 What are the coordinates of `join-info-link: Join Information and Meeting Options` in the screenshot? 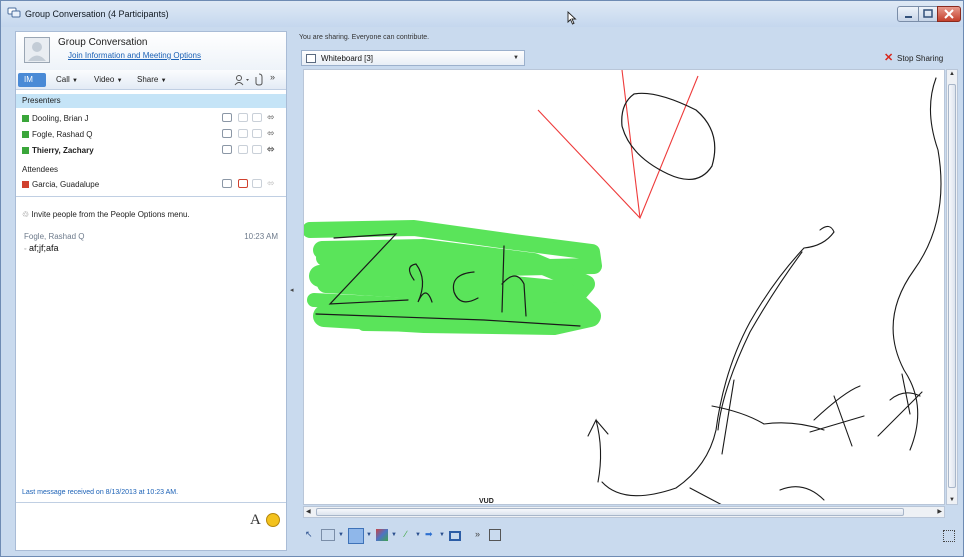 It's located at (134, 55).